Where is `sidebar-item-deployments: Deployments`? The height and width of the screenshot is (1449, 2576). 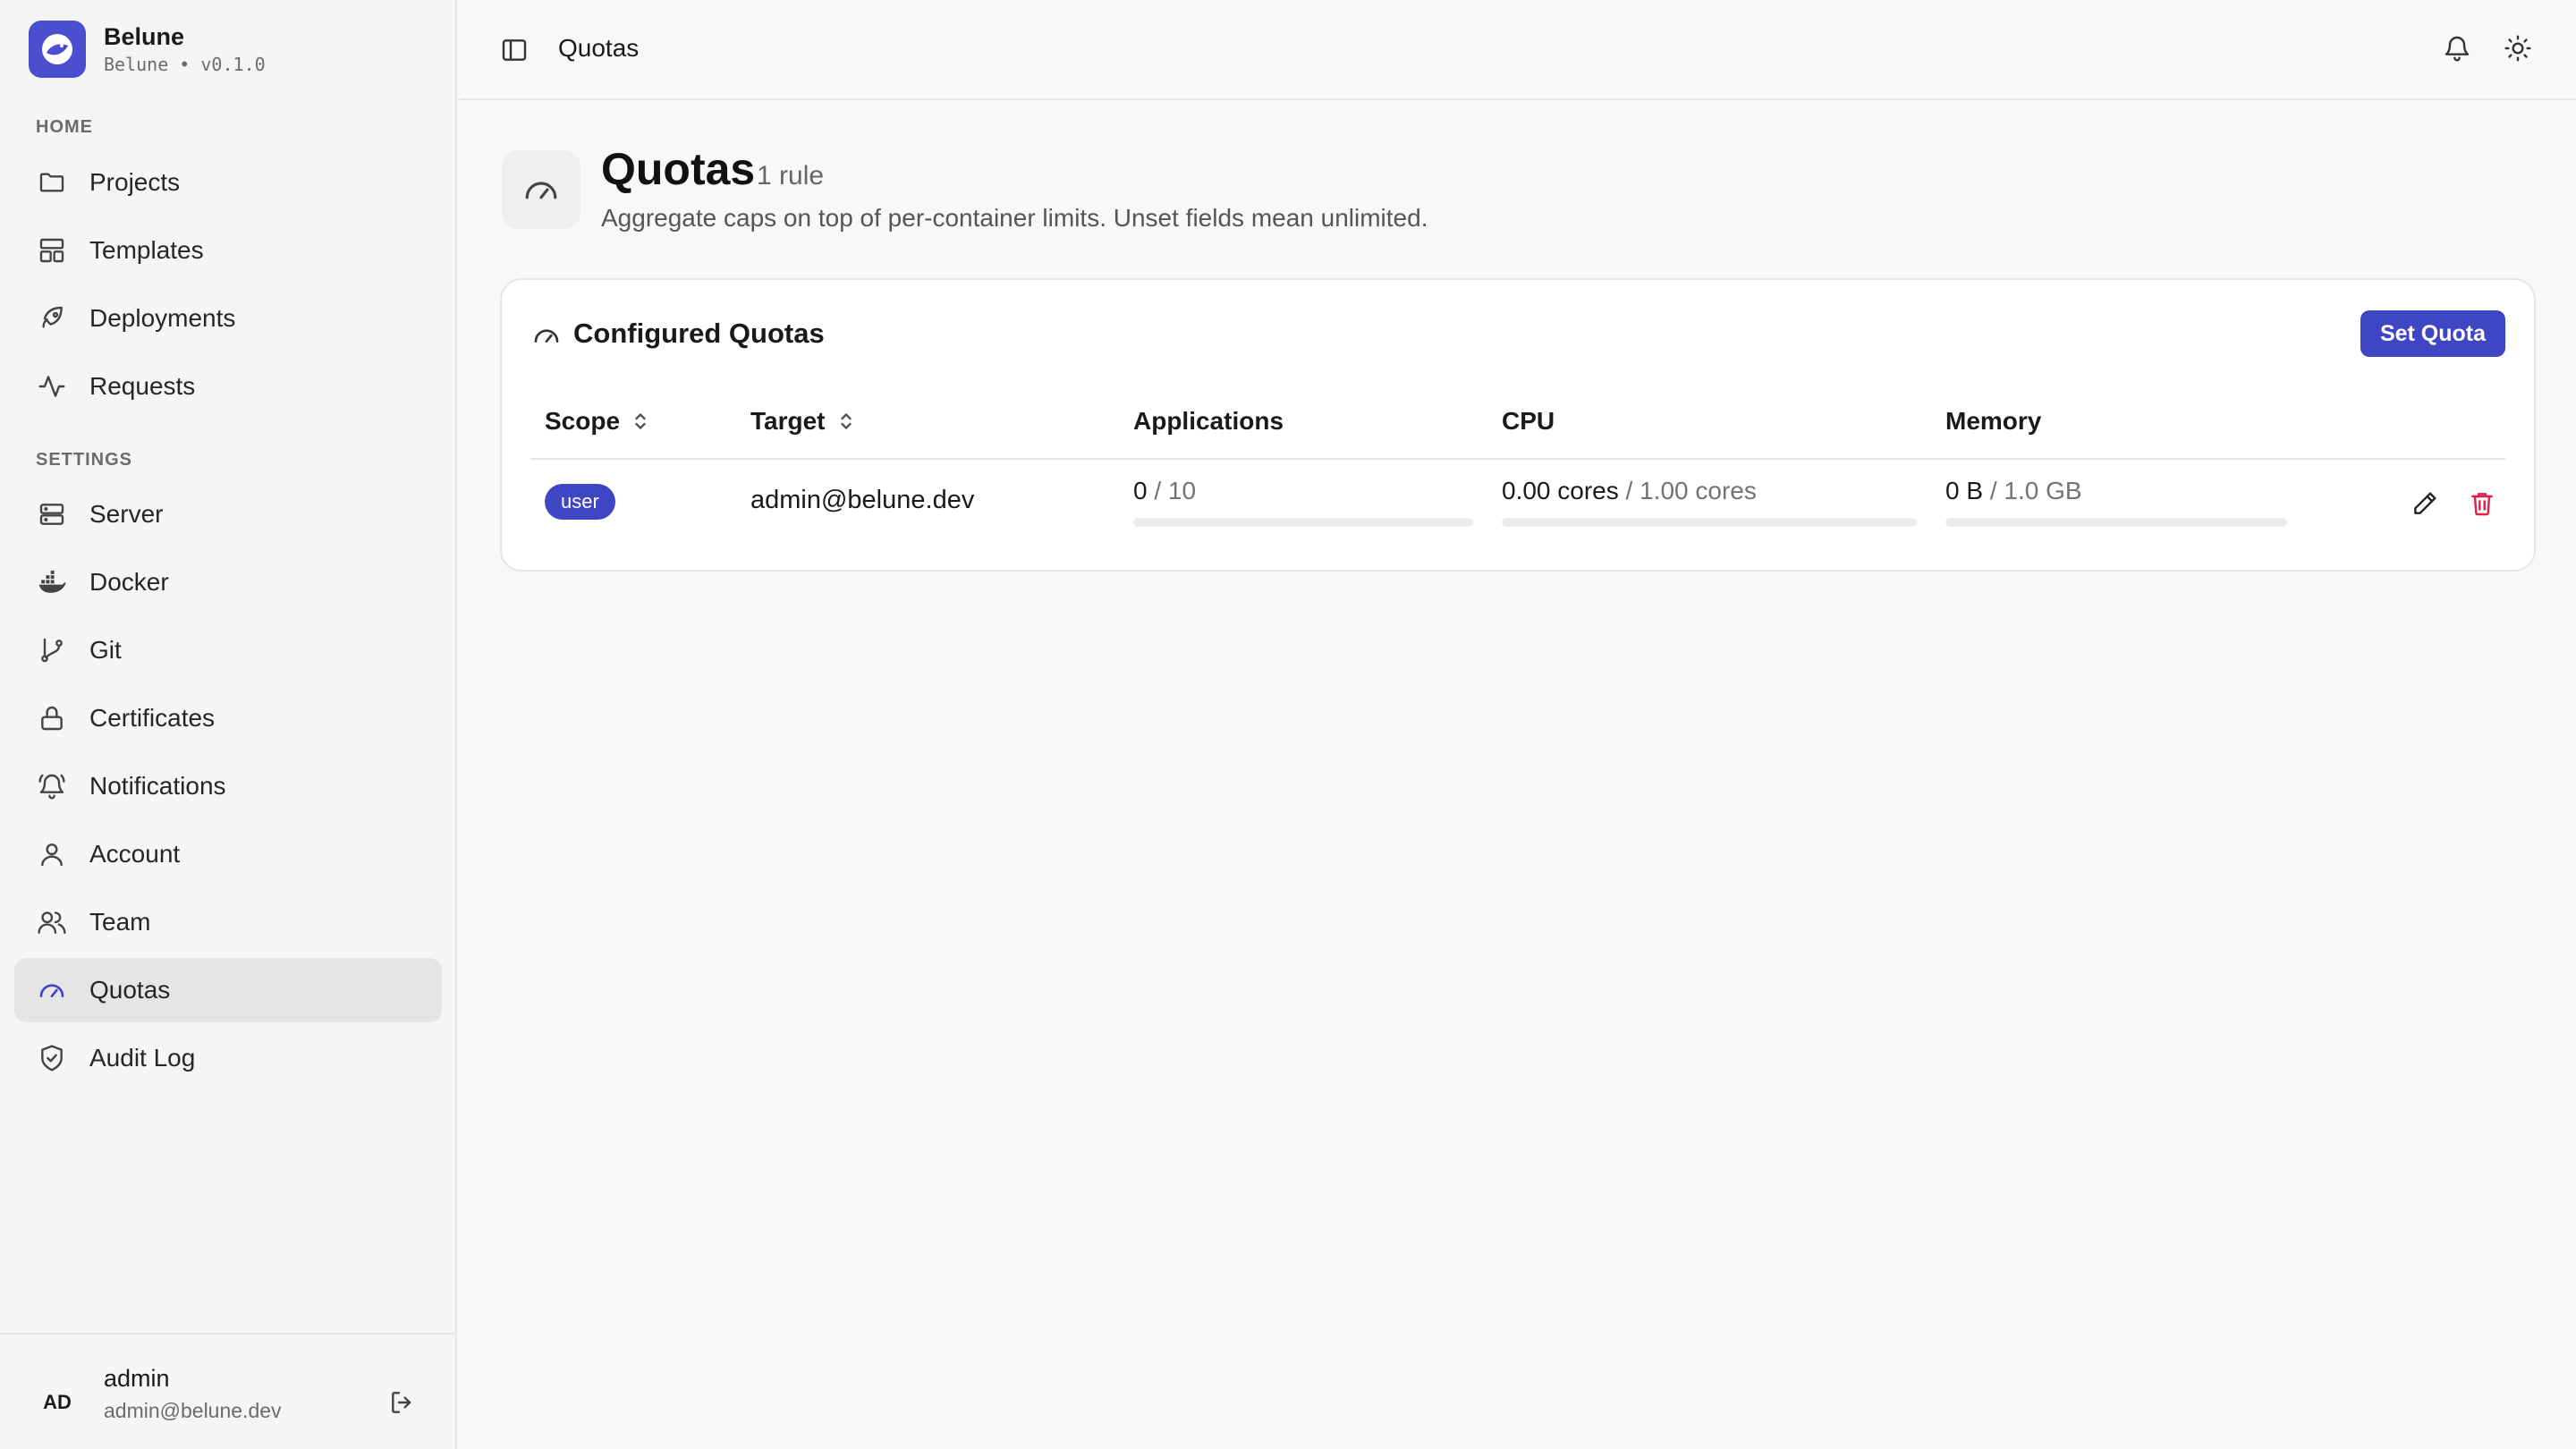 sidebar-item-deployments: Deployments is located at coordinates (228, 318).